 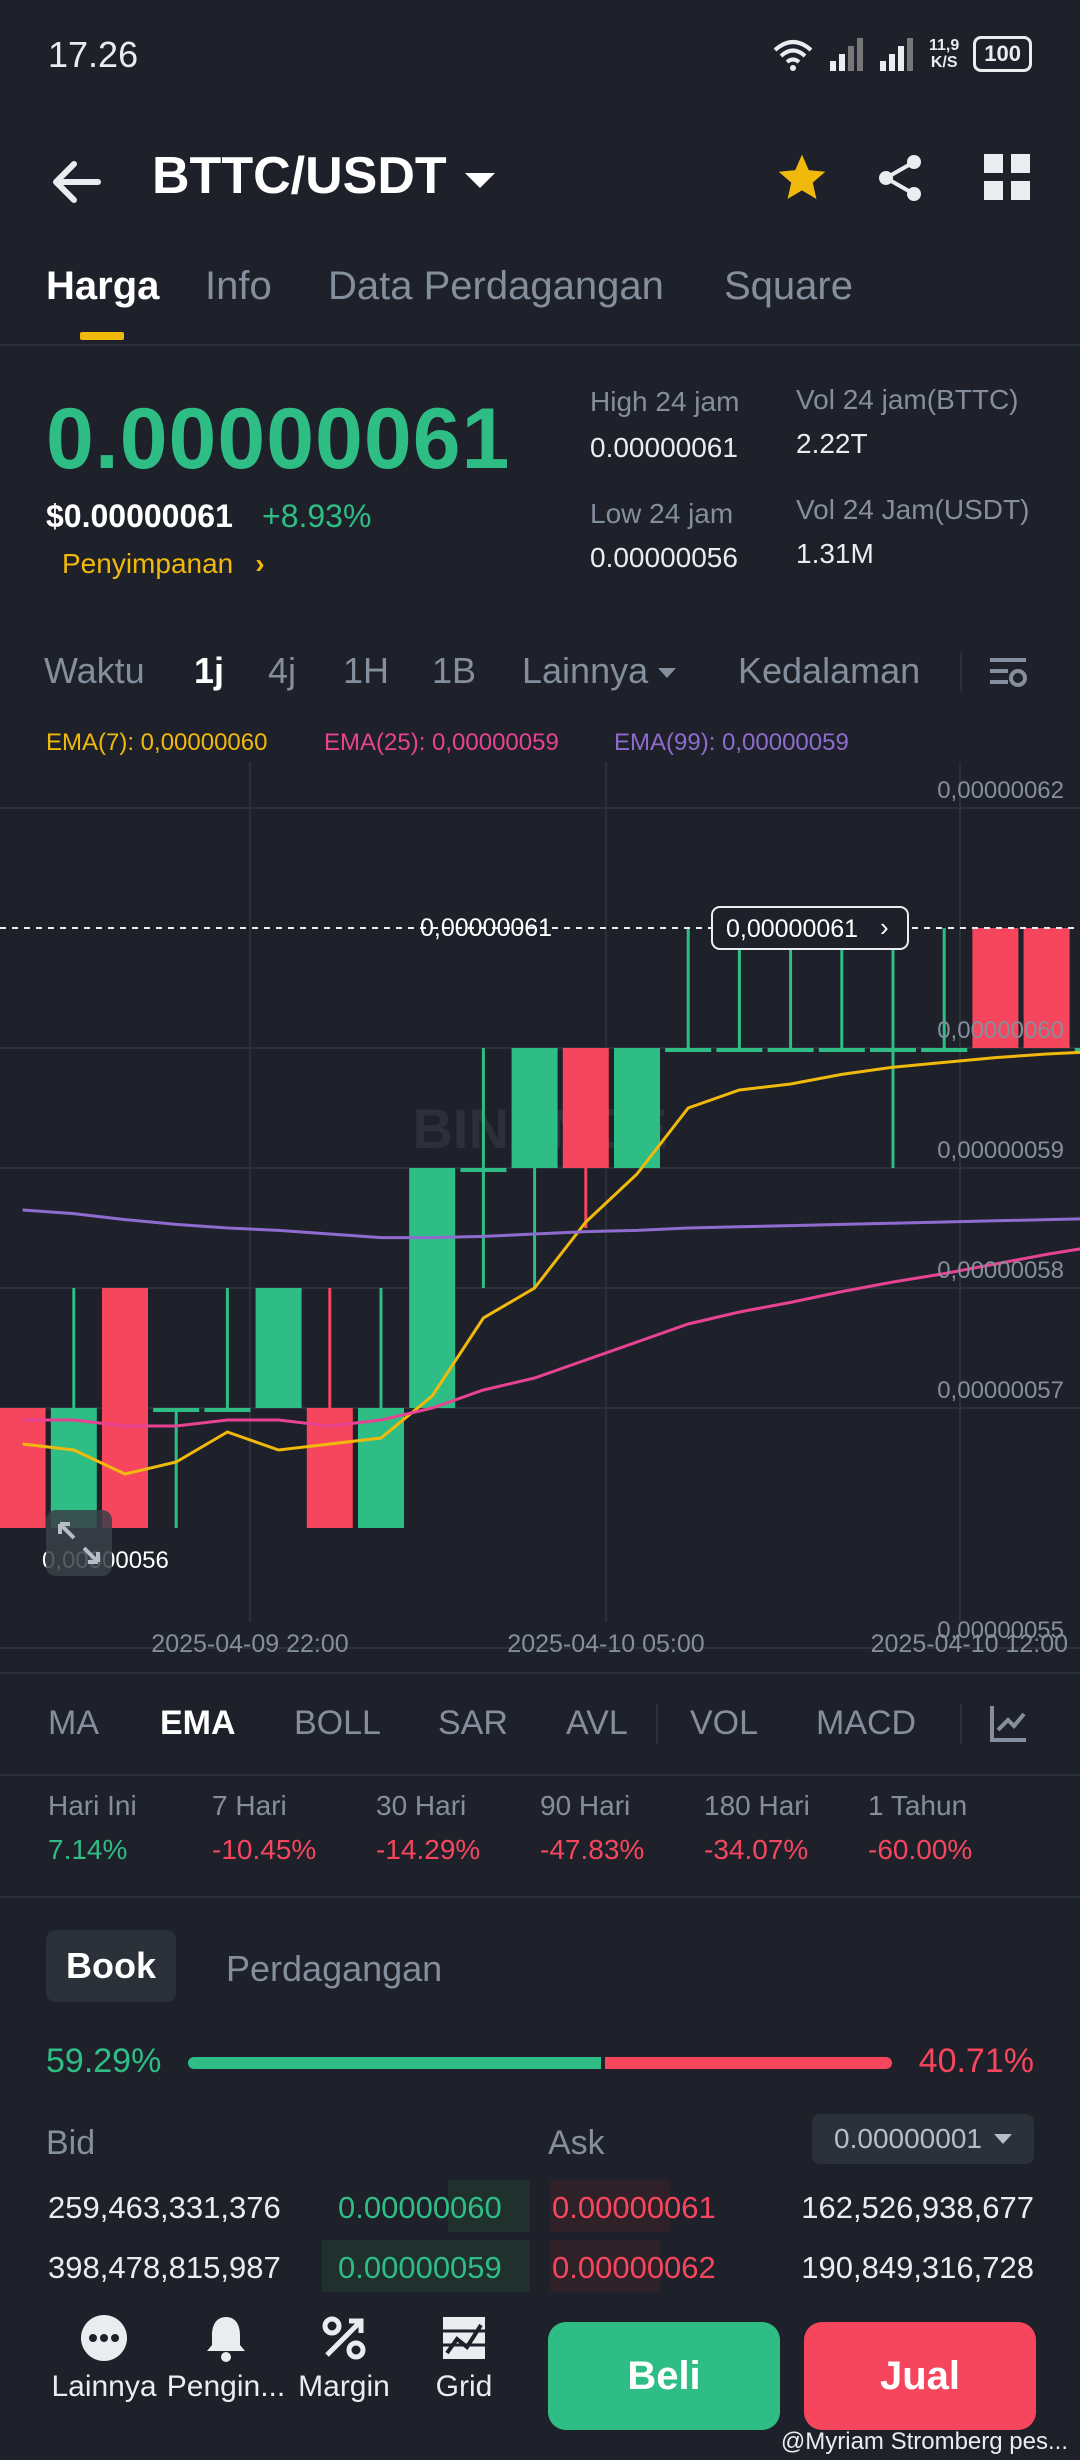 What do you see at coordinates (111, 1966) in the screenshot?
I see `tab-book: Book` at bounding box center [111, 1966].